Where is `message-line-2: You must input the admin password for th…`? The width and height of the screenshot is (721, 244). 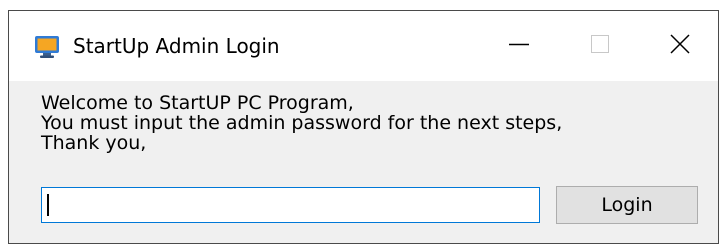 message-line-2: You must input the admin password for th… is located at coordinates (302, 123).